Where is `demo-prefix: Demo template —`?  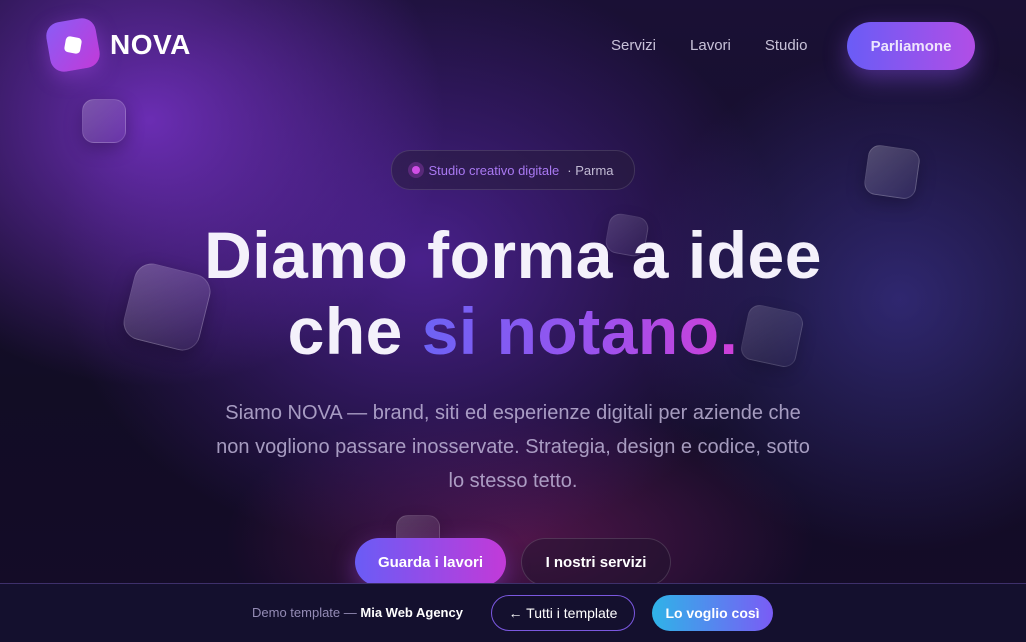 demo-prefix: Demo template — is located at coordinates (306, 612).